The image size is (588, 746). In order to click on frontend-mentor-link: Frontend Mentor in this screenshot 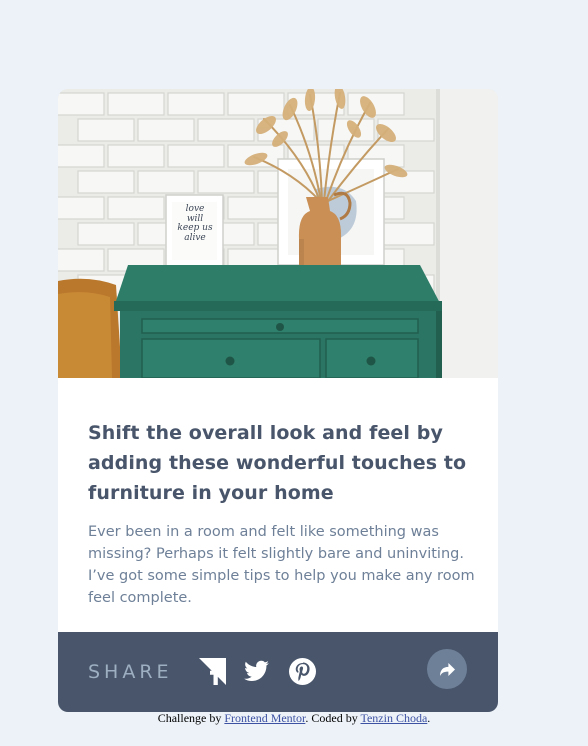, I will do `click(264, 718)`.